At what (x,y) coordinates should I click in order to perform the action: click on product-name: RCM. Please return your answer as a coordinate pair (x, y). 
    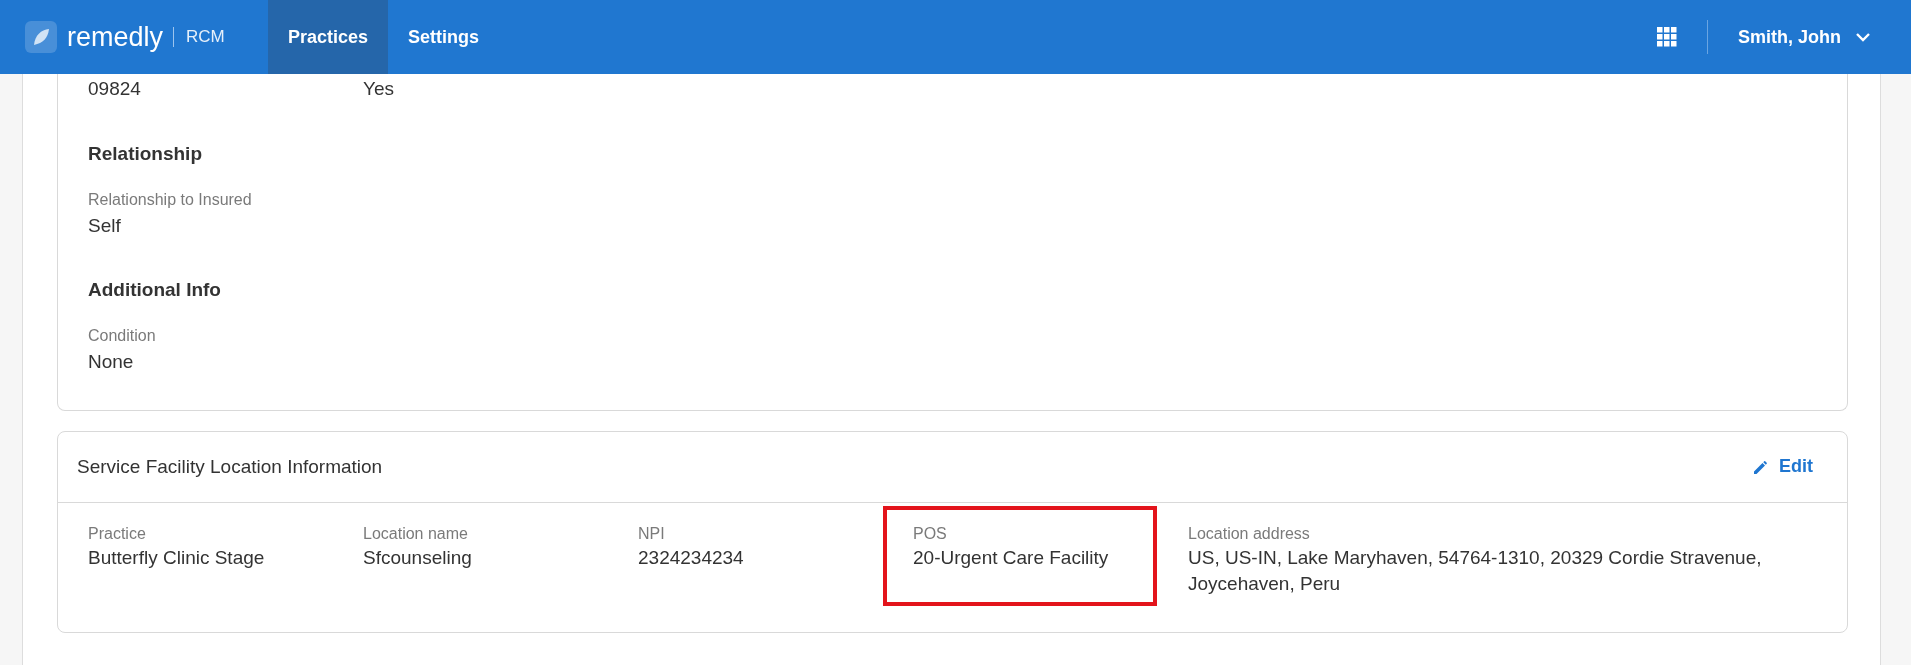
    Looking at the image, I should click on (199, 37).